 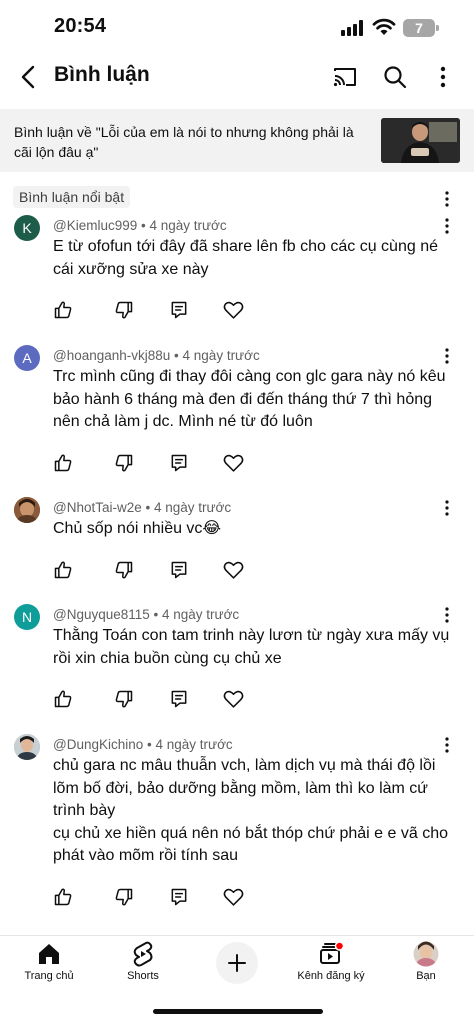 I want to click on nav-subscriptions: Kênh đăng ký, so click(x=330, y=964).